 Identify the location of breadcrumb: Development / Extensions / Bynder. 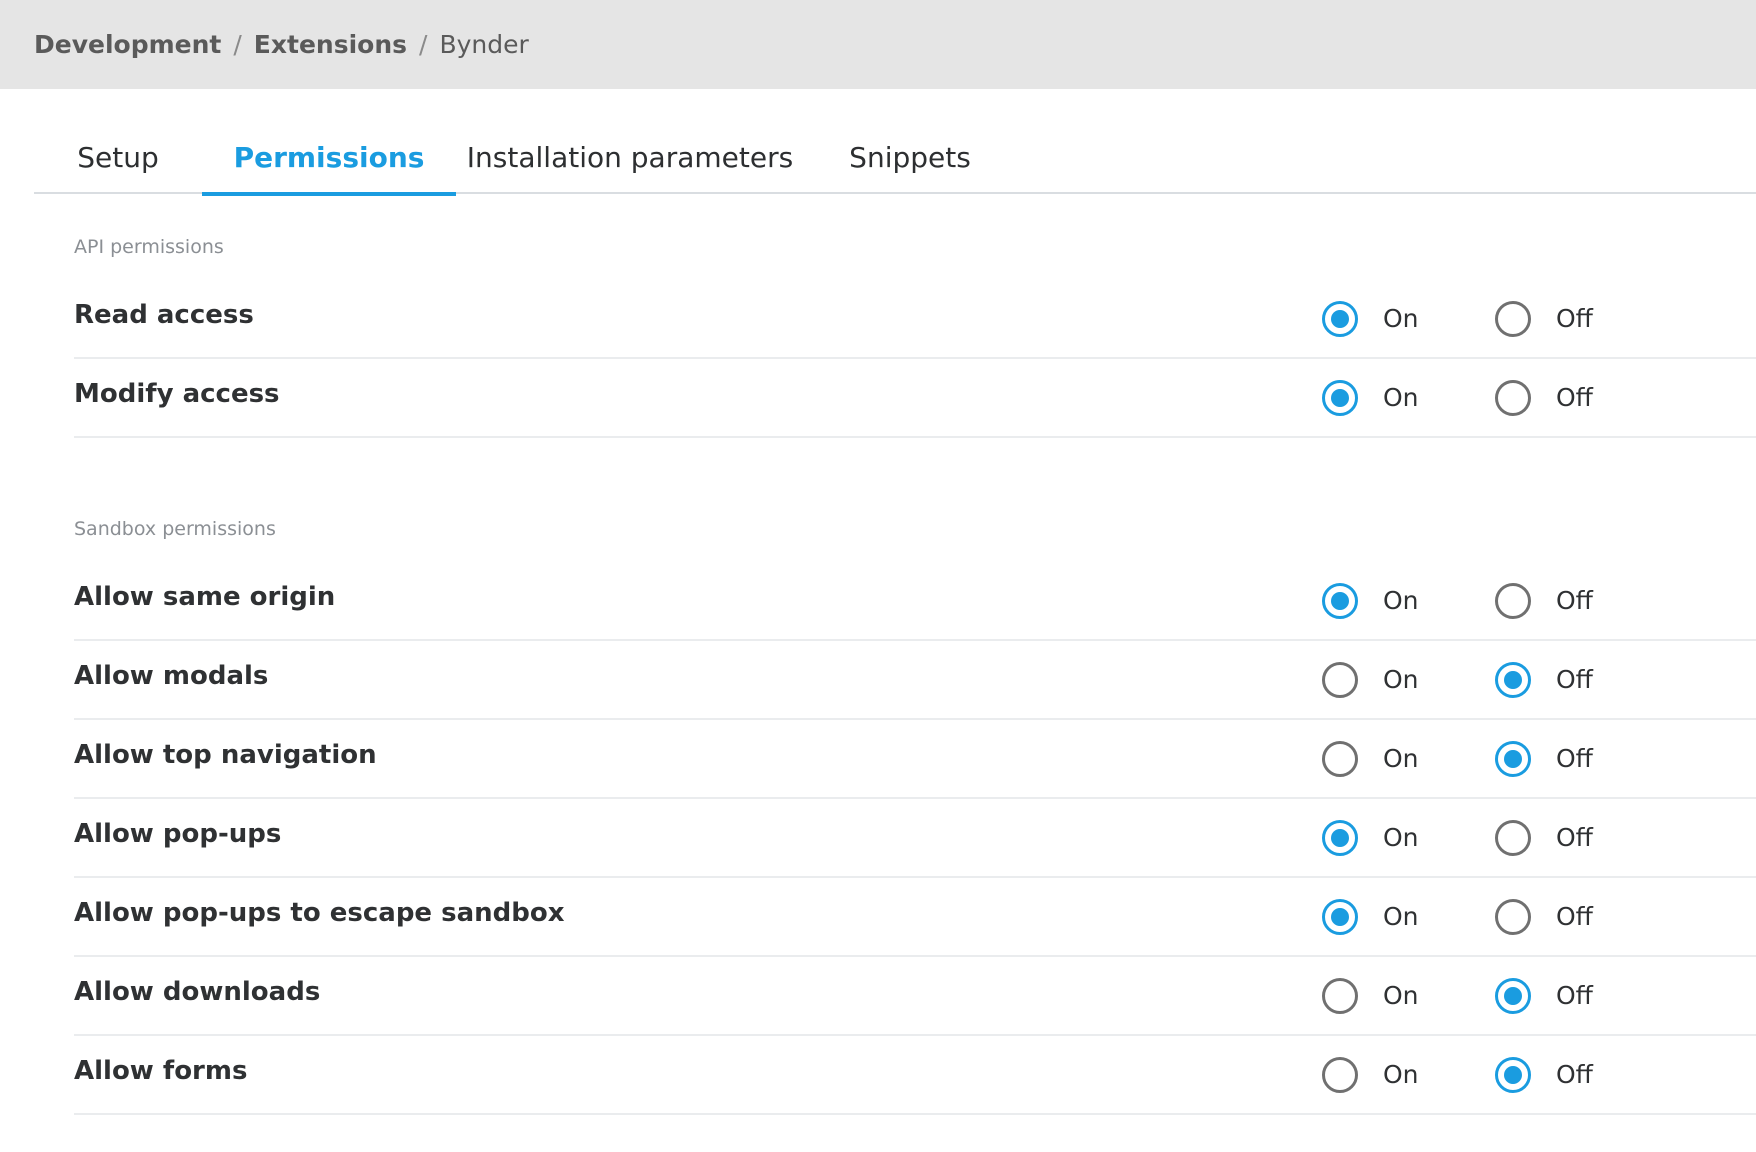
(281, 45).